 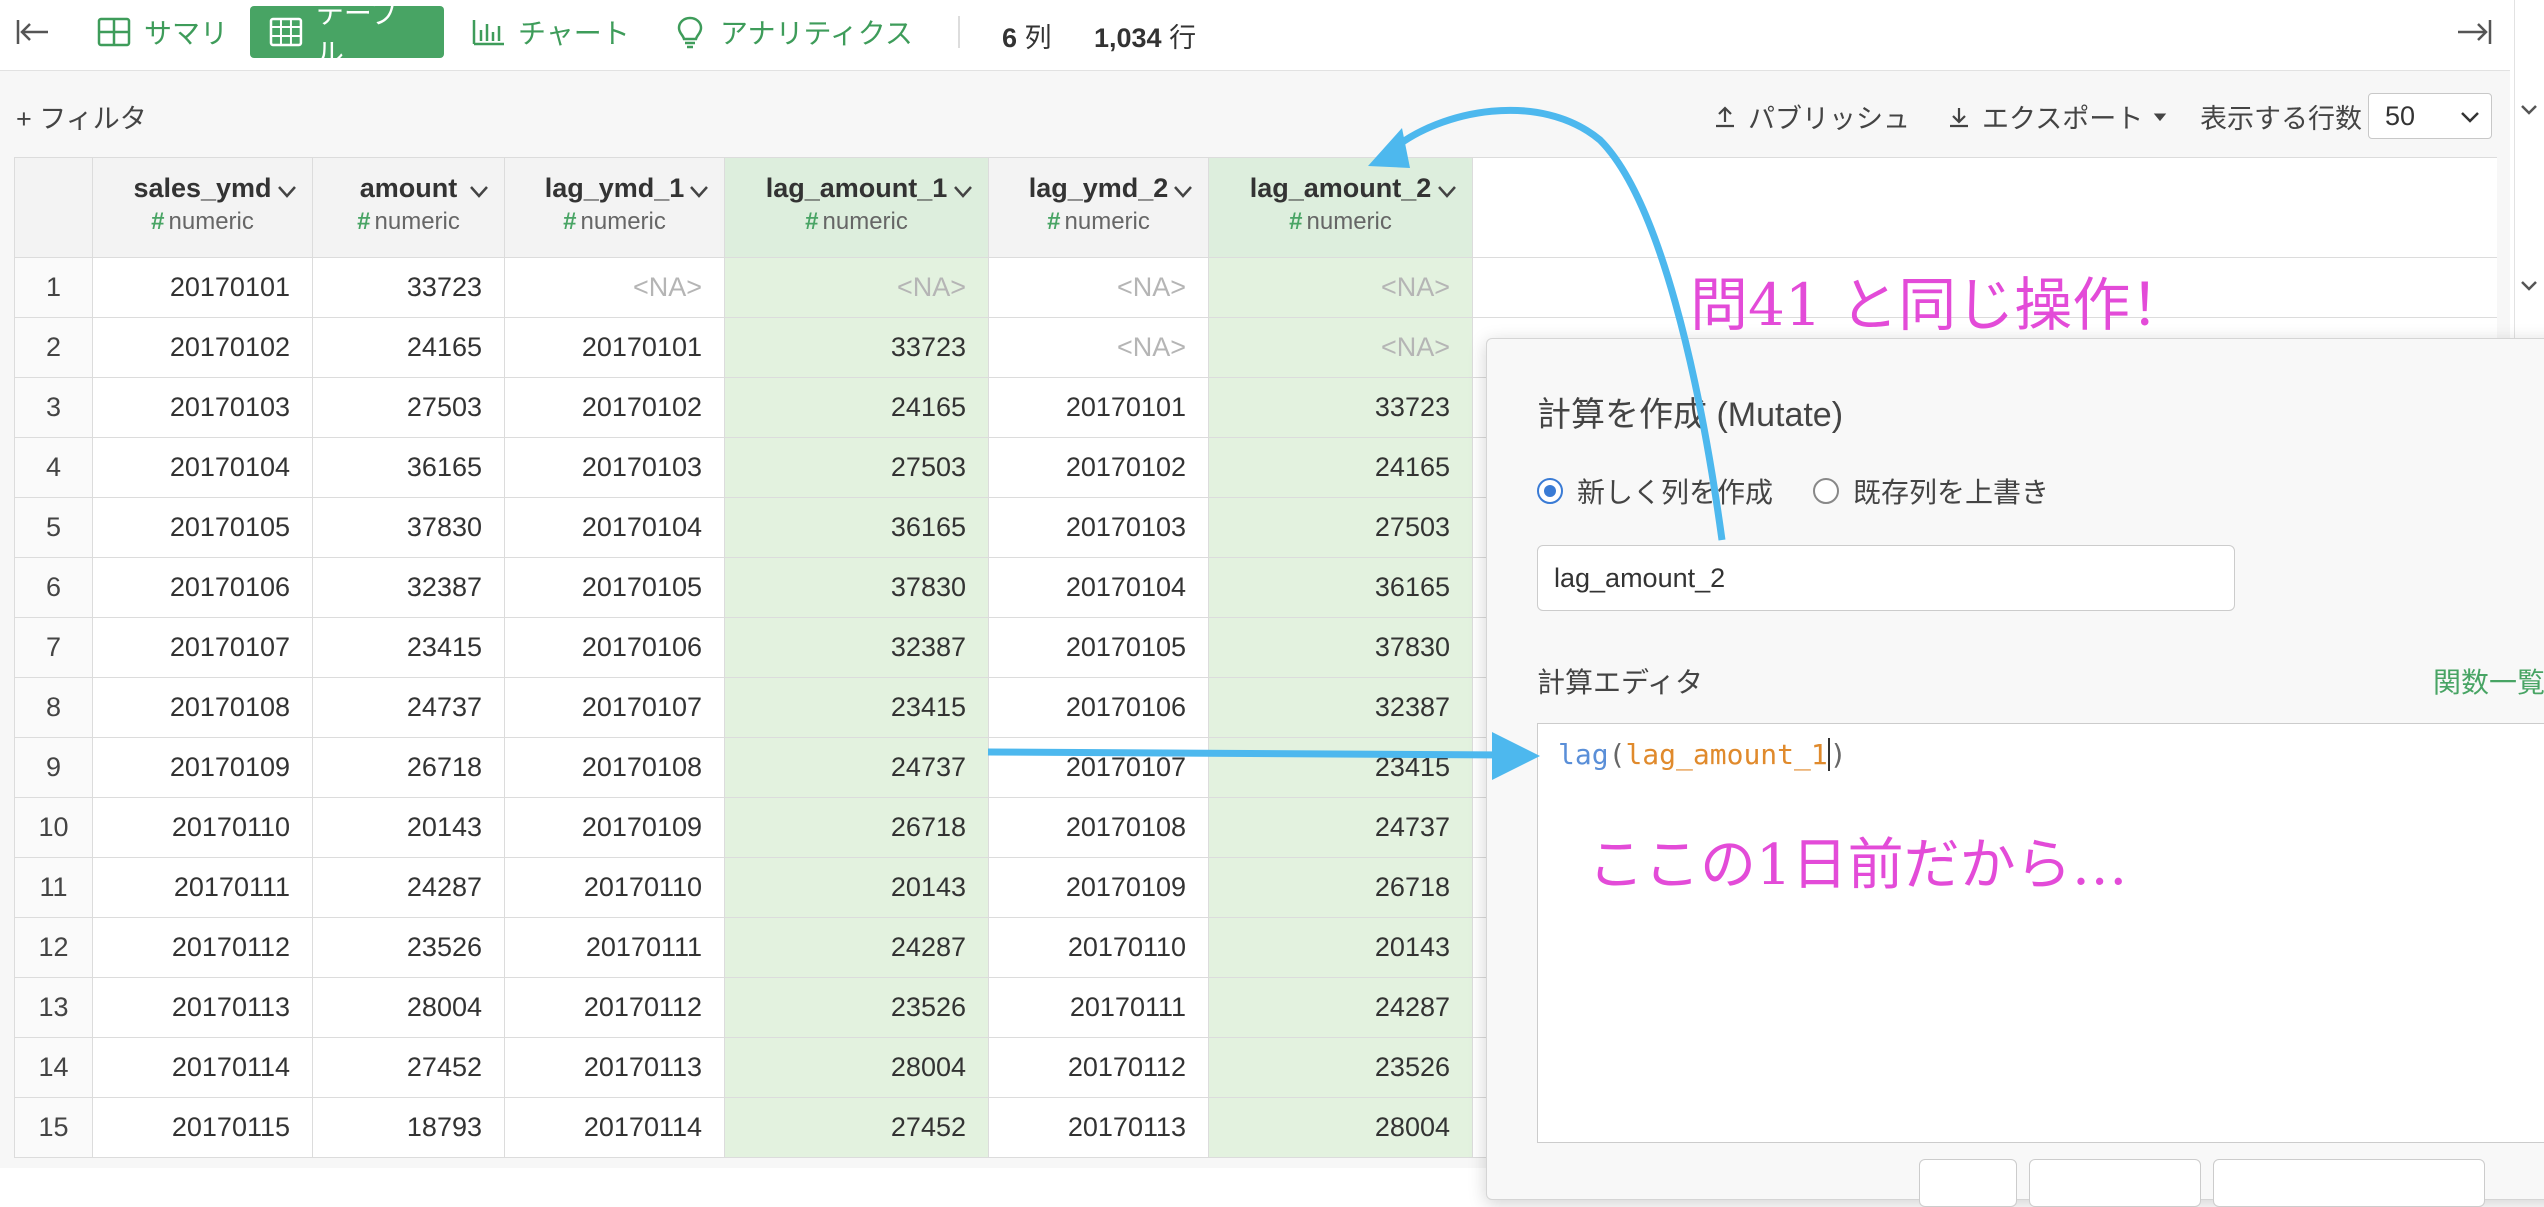 What do you see at coordinates (1931, 491) in the screenshot?
I see `radio-overwrite-column: 既存列を上書き` at bounding box center [1931, 491].